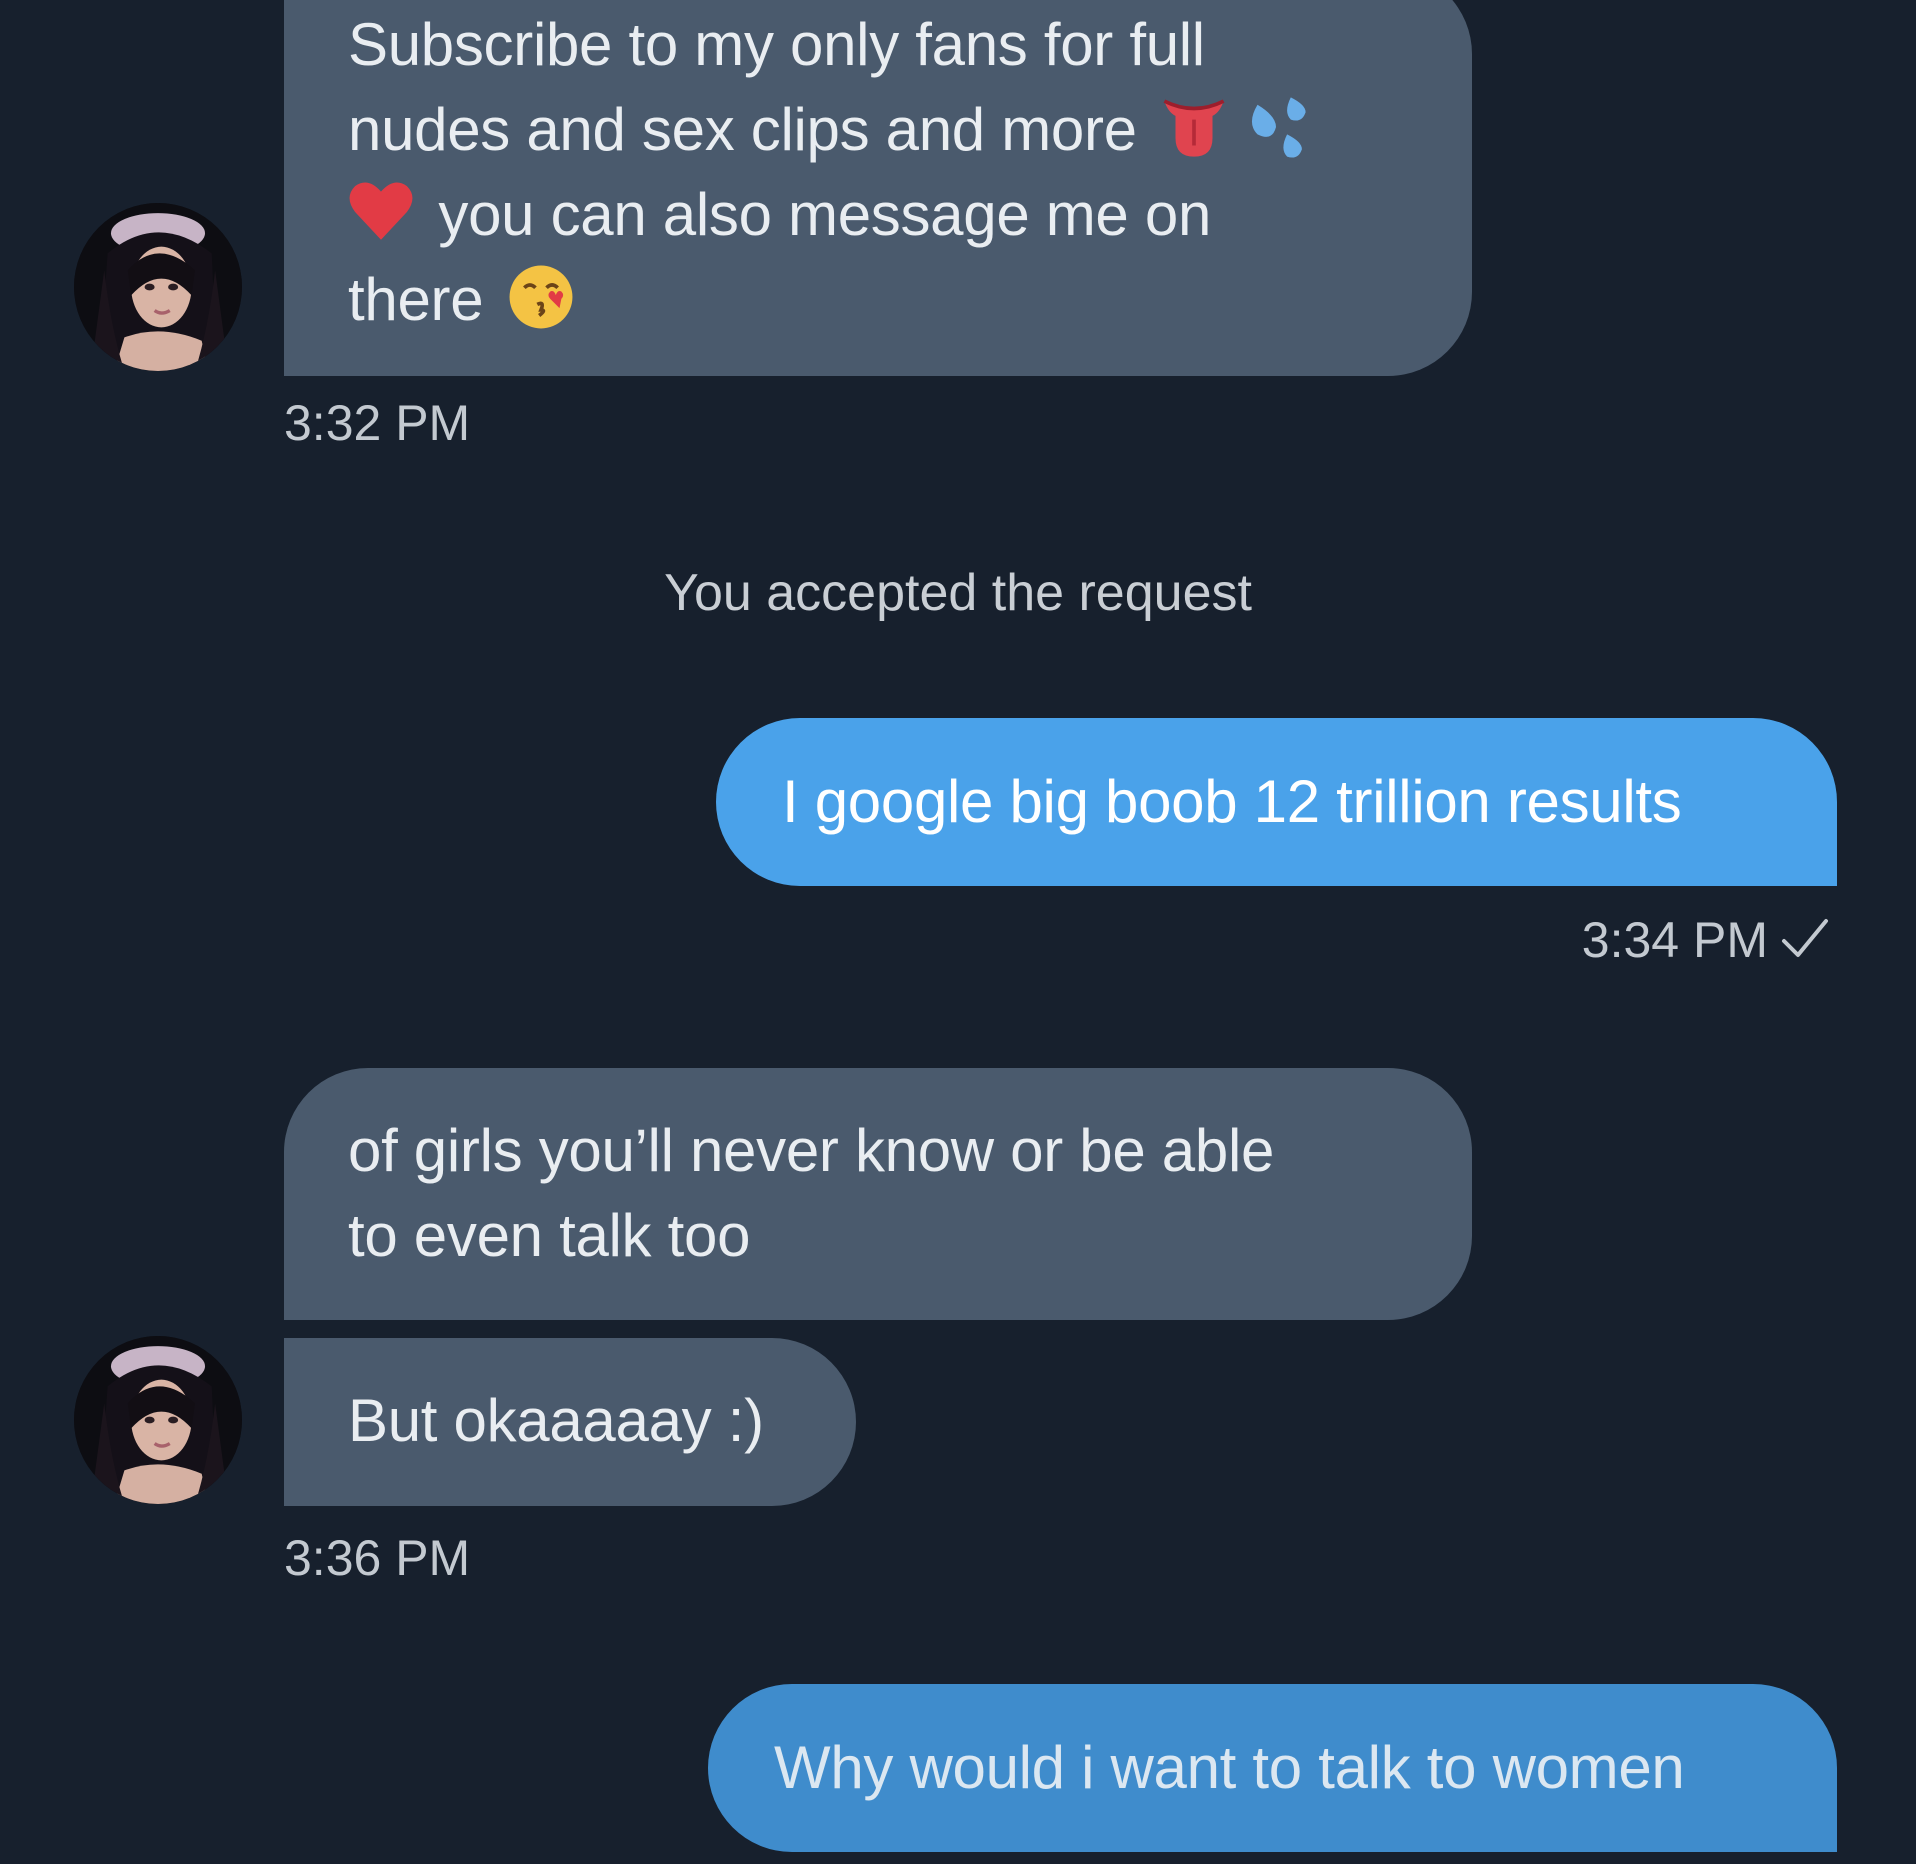  I want to click on tongue-emoji-icon, so click(1194, 127).